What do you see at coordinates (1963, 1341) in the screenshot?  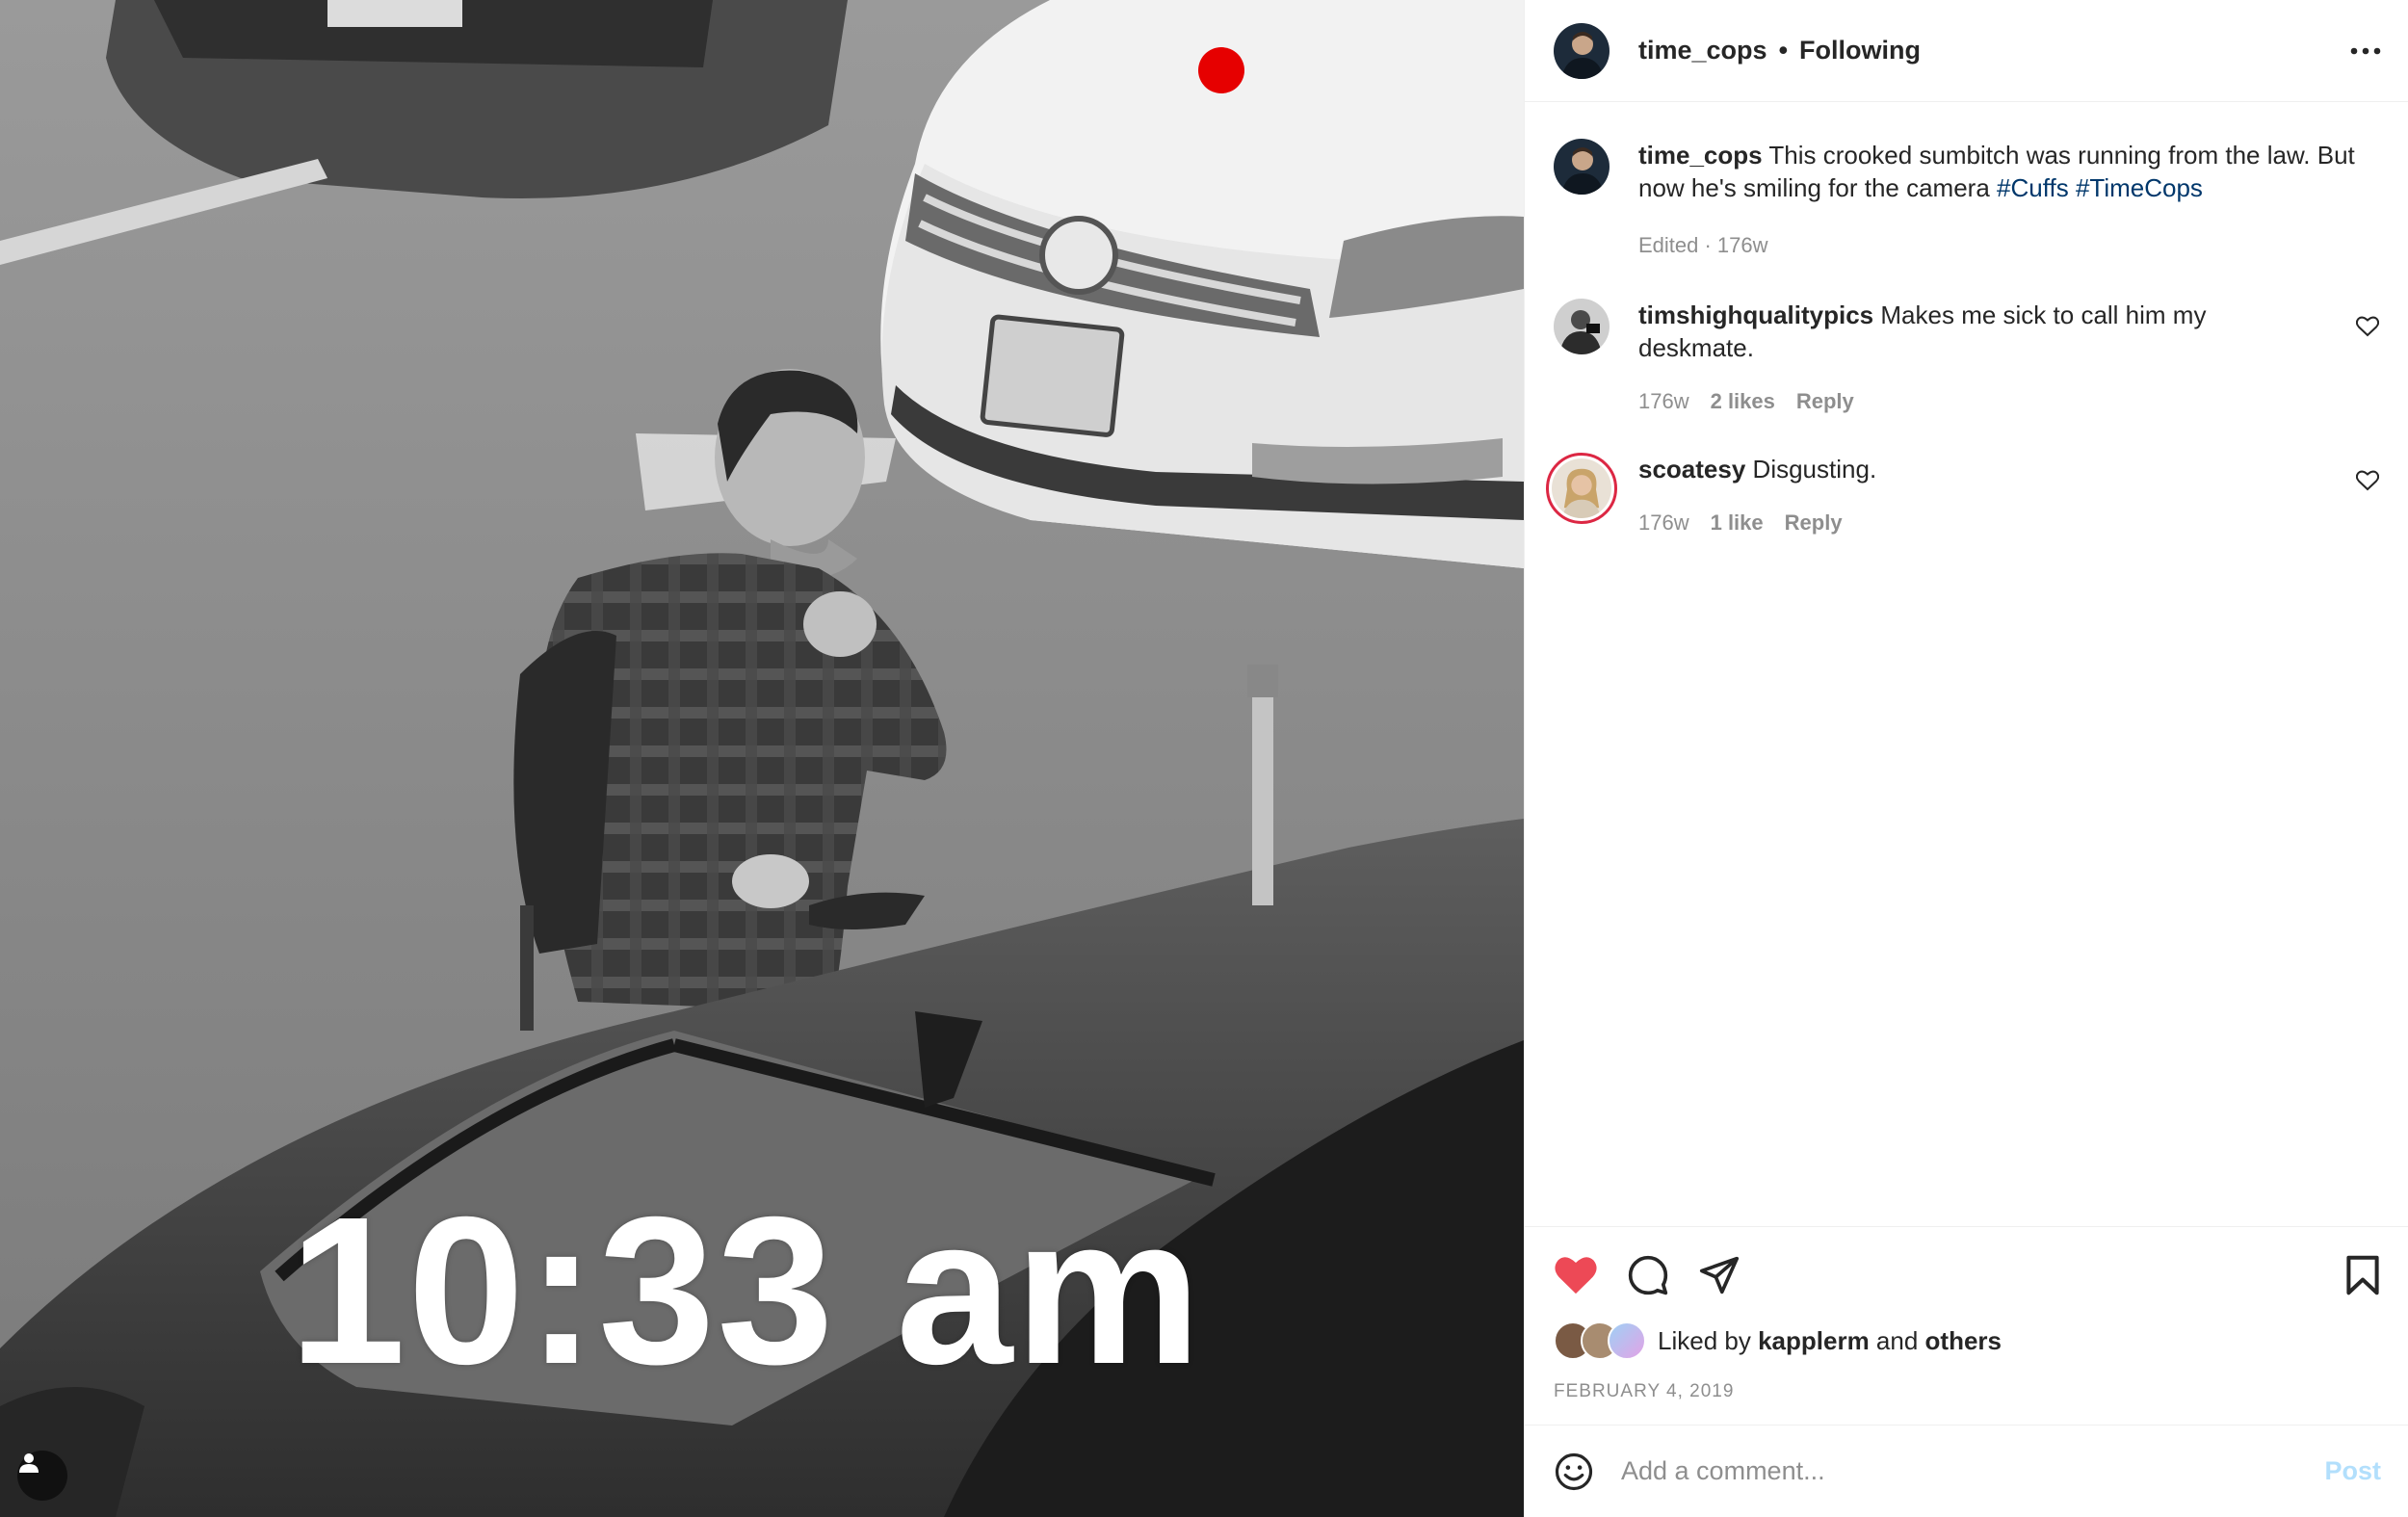 I see `liked-by-others: others` at bounding box center [1963, 1341].